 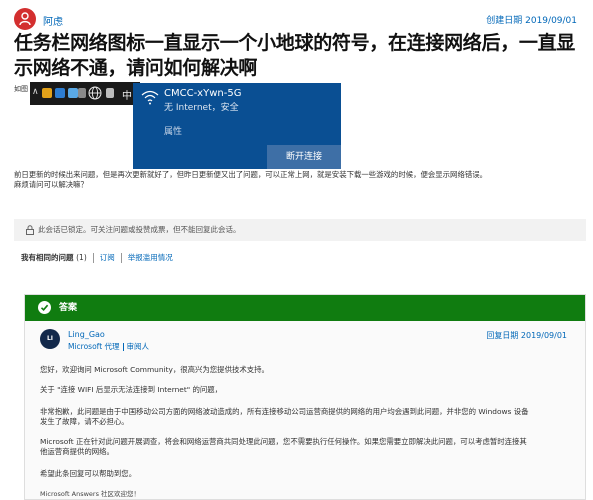 I want to click on responder-name: Ling_Gao, so click(x=86, y=334).